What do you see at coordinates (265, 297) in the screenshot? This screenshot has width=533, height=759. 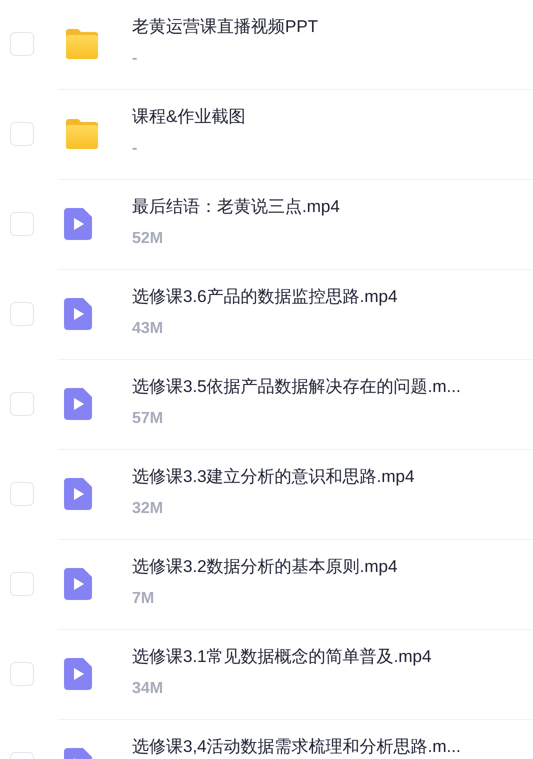 I see `file-name: 选修课3.6产品的数据监控思路.mp4` at bounding box center [265, 297].